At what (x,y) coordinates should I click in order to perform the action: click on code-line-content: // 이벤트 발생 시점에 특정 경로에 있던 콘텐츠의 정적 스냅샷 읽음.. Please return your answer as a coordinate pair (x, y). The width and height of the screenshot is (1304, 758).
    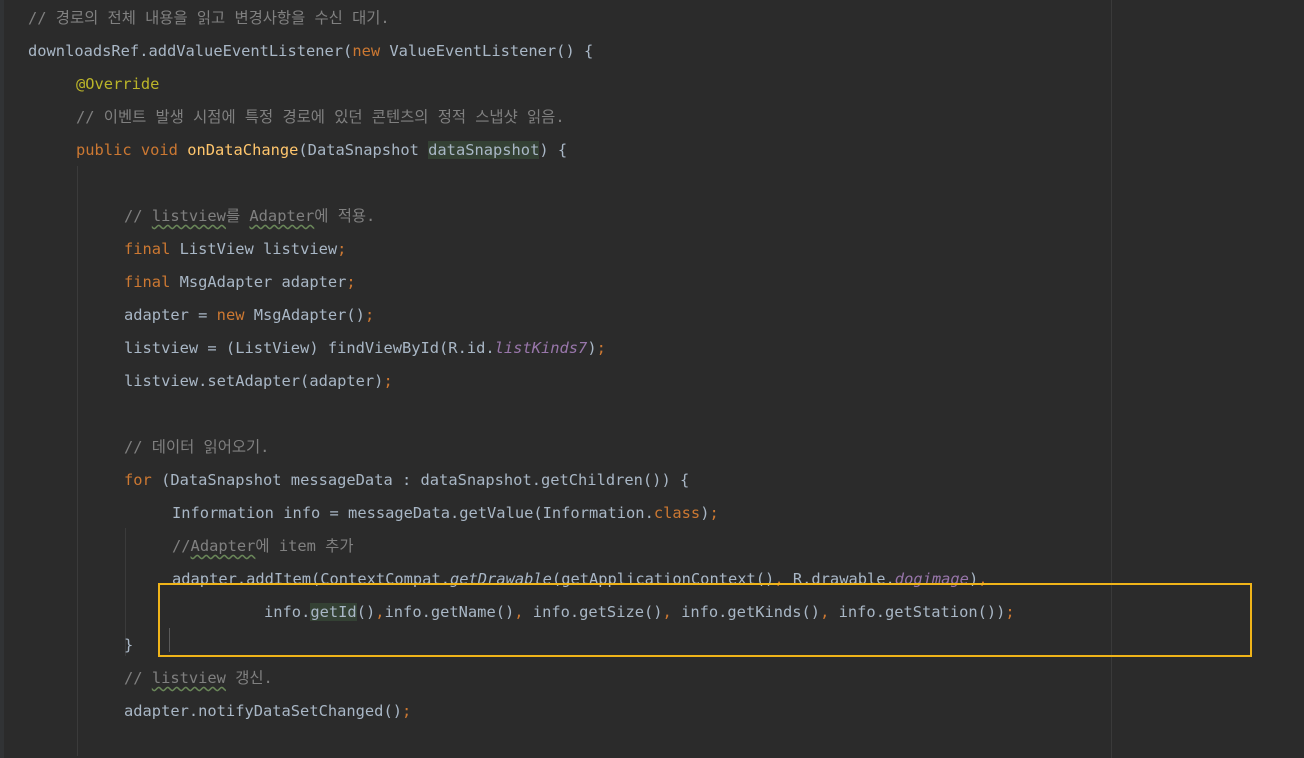
    Looking at the image, I should click on (320, 117).